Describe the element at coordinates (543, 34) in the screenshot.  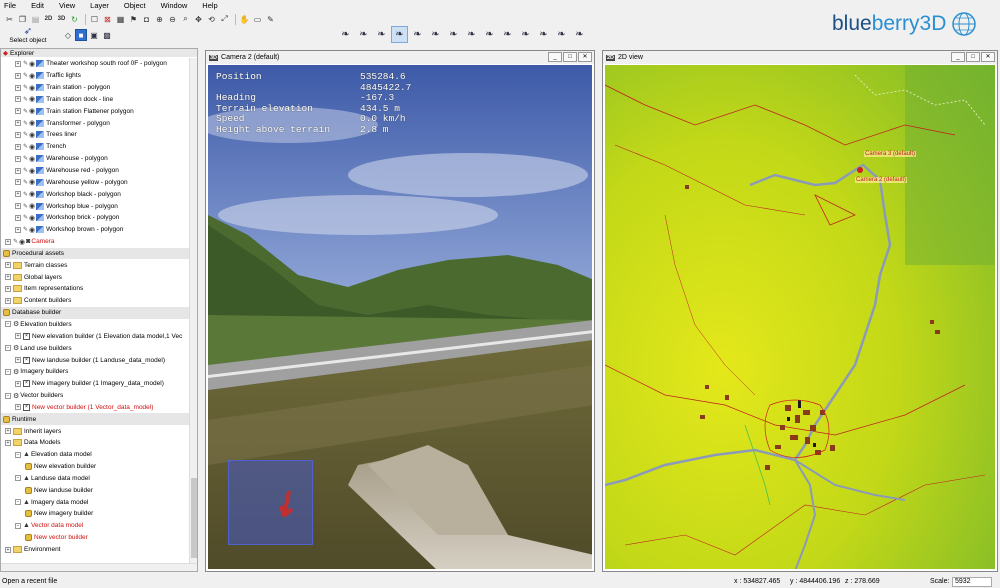
I see `camera-tool-12-icon: ❧` at that location.